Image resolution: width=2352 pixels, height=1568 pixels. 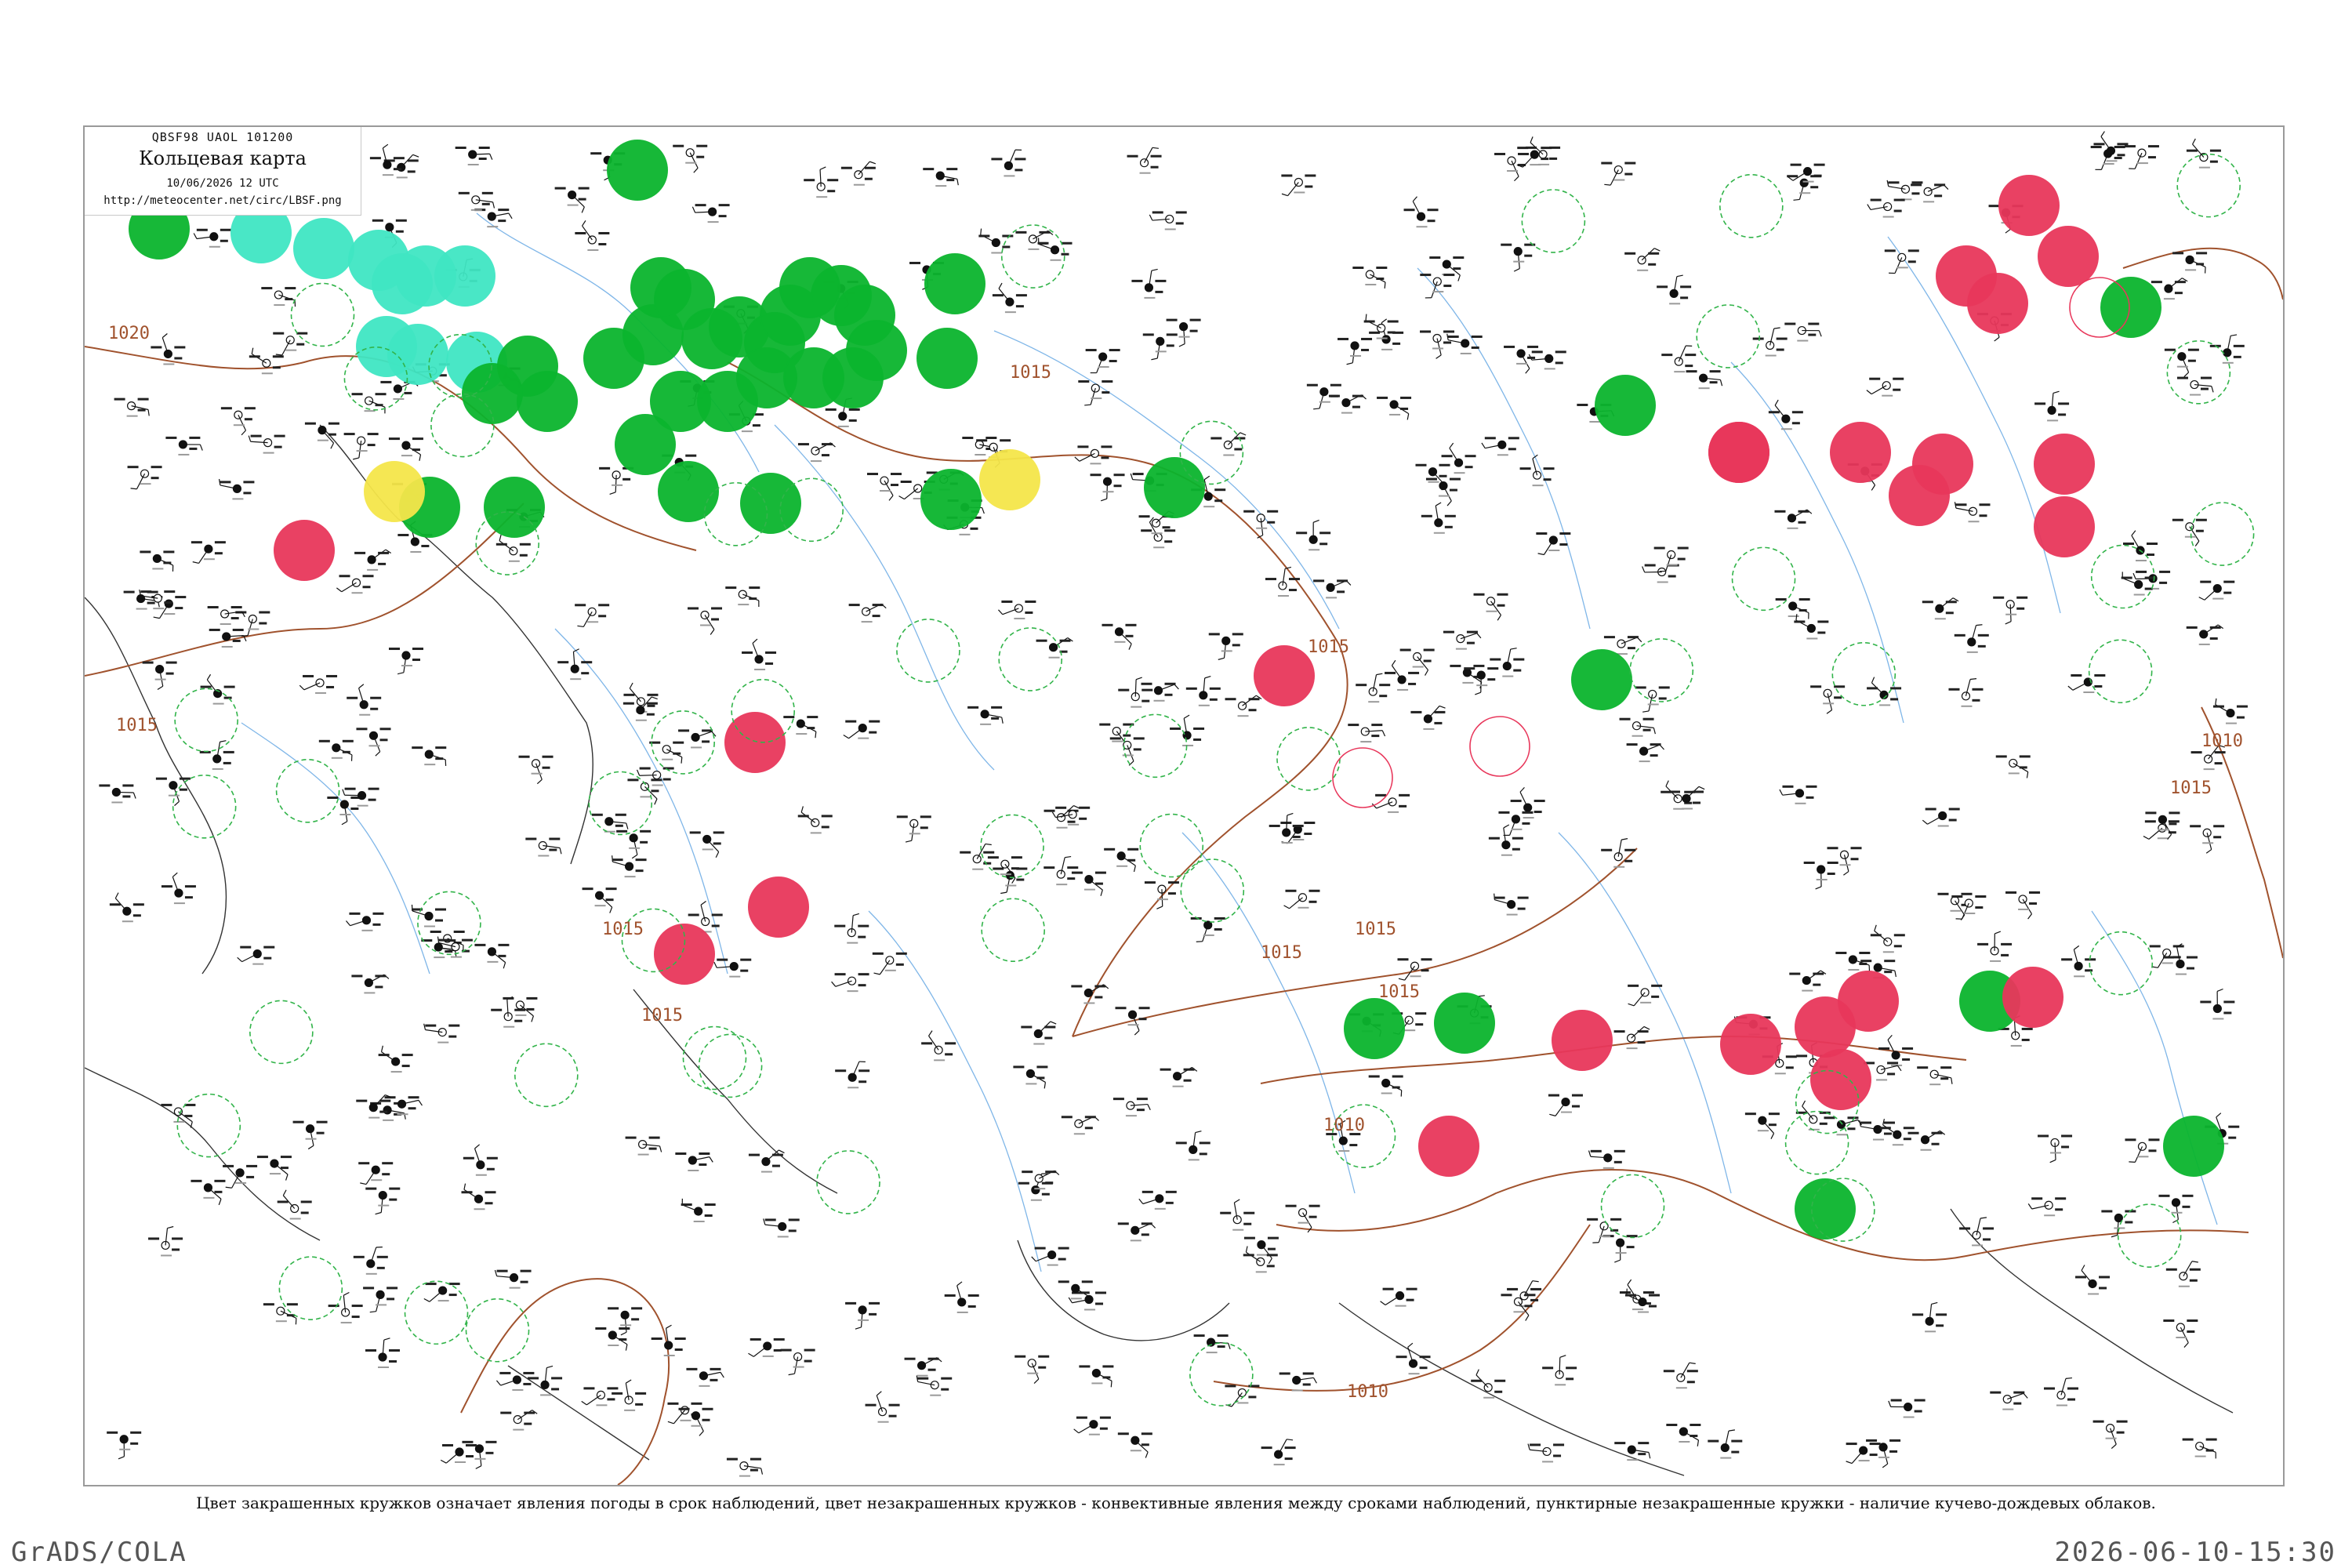 I want to click on cb-ring, so click(x=1363, y=1136).